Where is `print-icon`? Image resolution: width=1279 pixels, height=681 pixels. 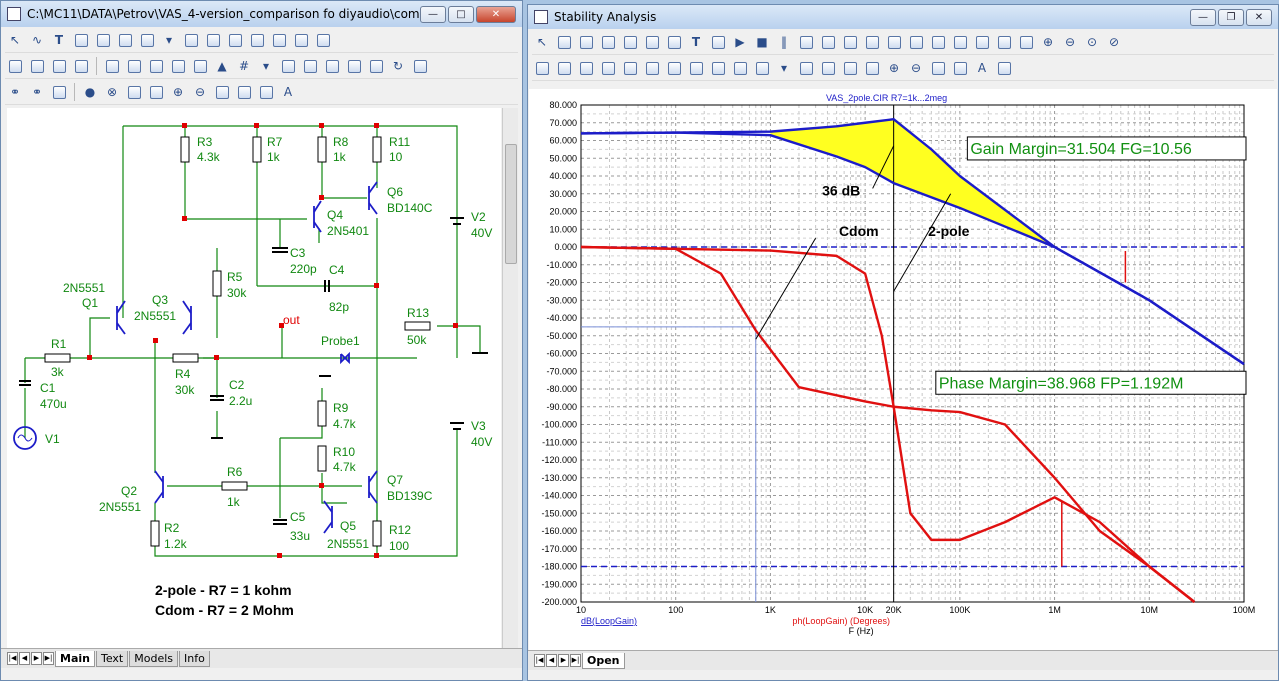
print-icon is located at coordinates (354, 66).